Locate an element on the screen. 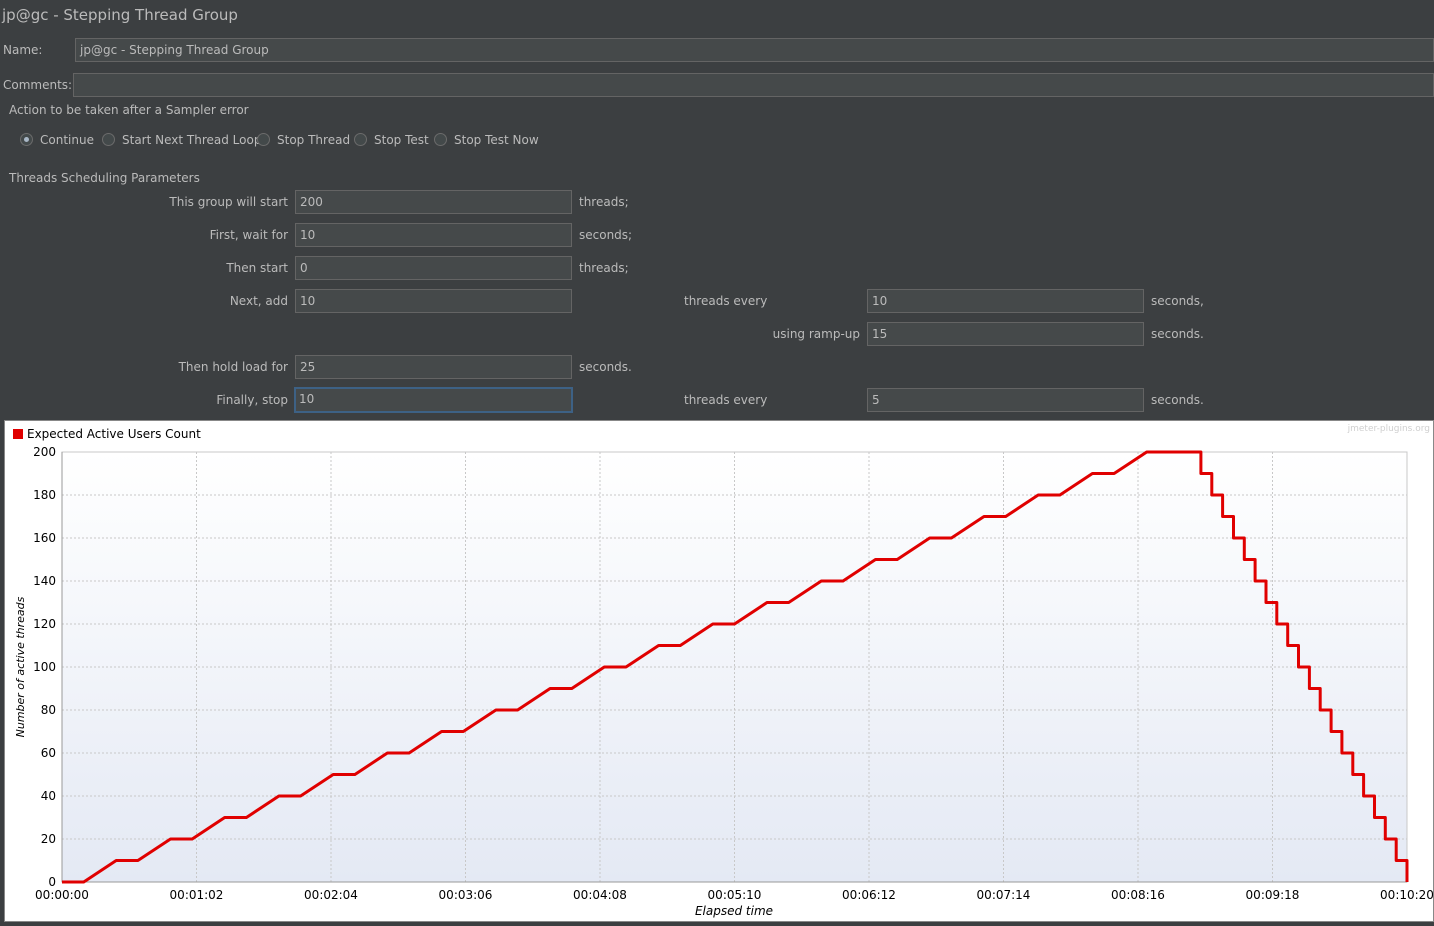  y-tick-label: 160 is located at coordinates (44, 538).